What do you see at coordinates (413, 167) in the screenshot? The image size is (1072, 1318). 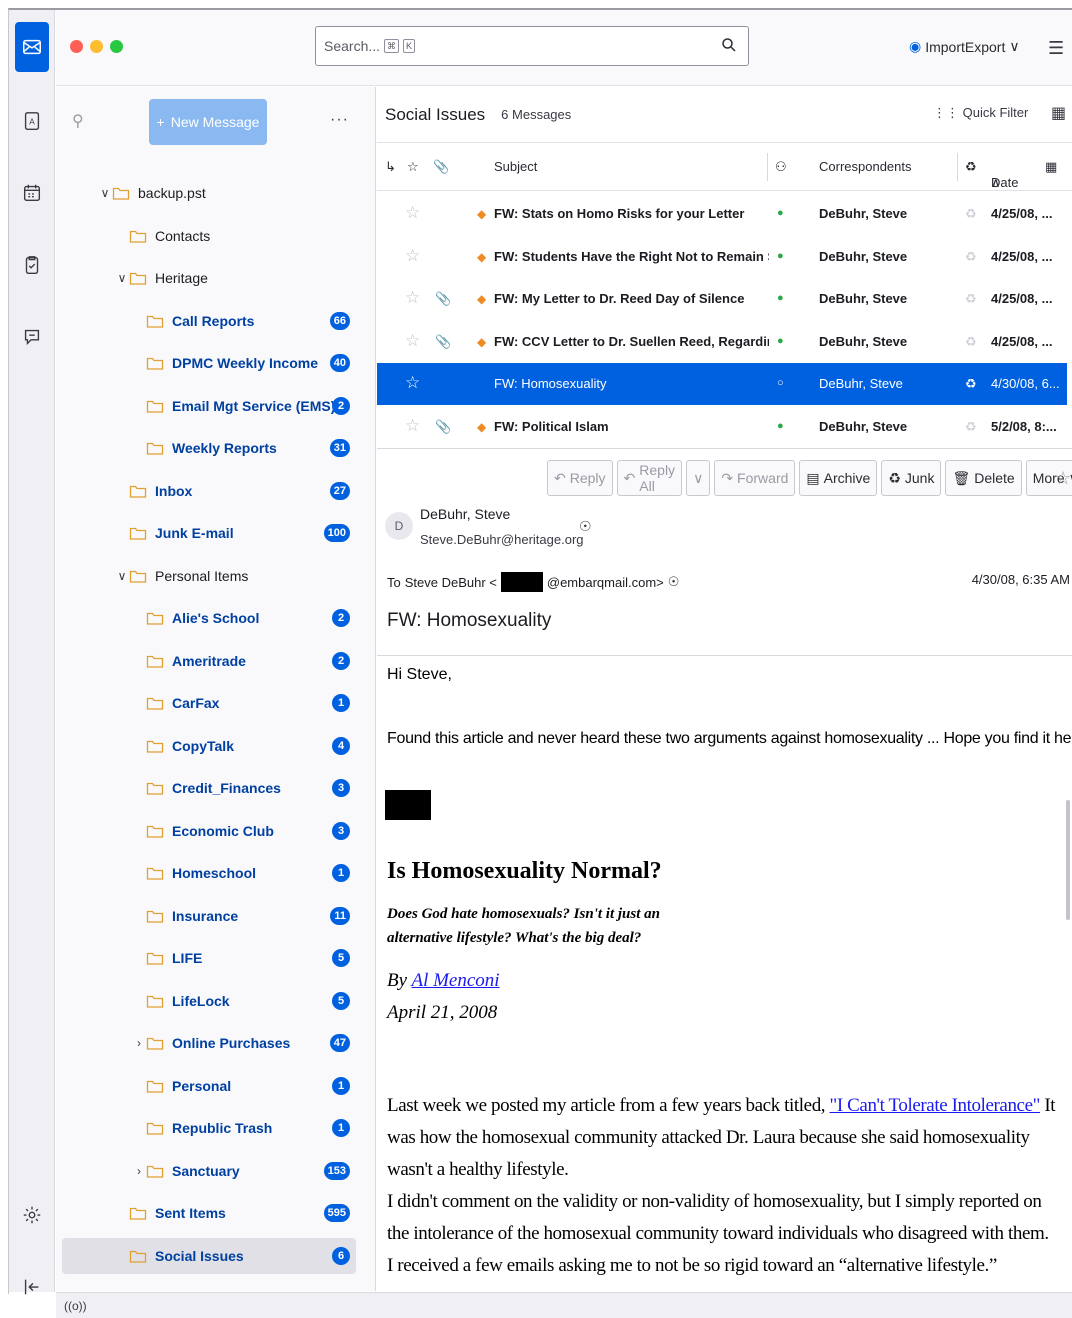 I see `star-column-icon: ☆` at bounding box center [413, 167].